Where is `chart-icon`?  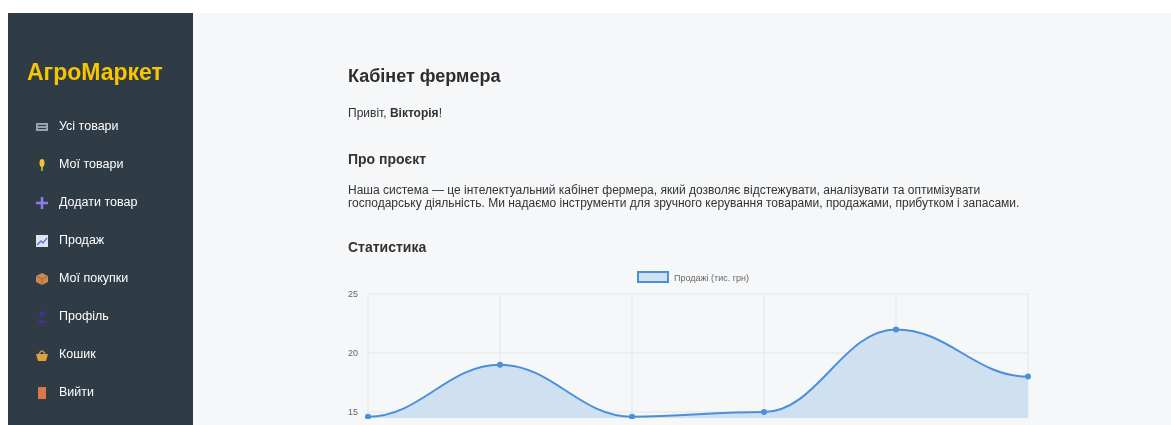
chart-icon is located at coordinates (42, 240).